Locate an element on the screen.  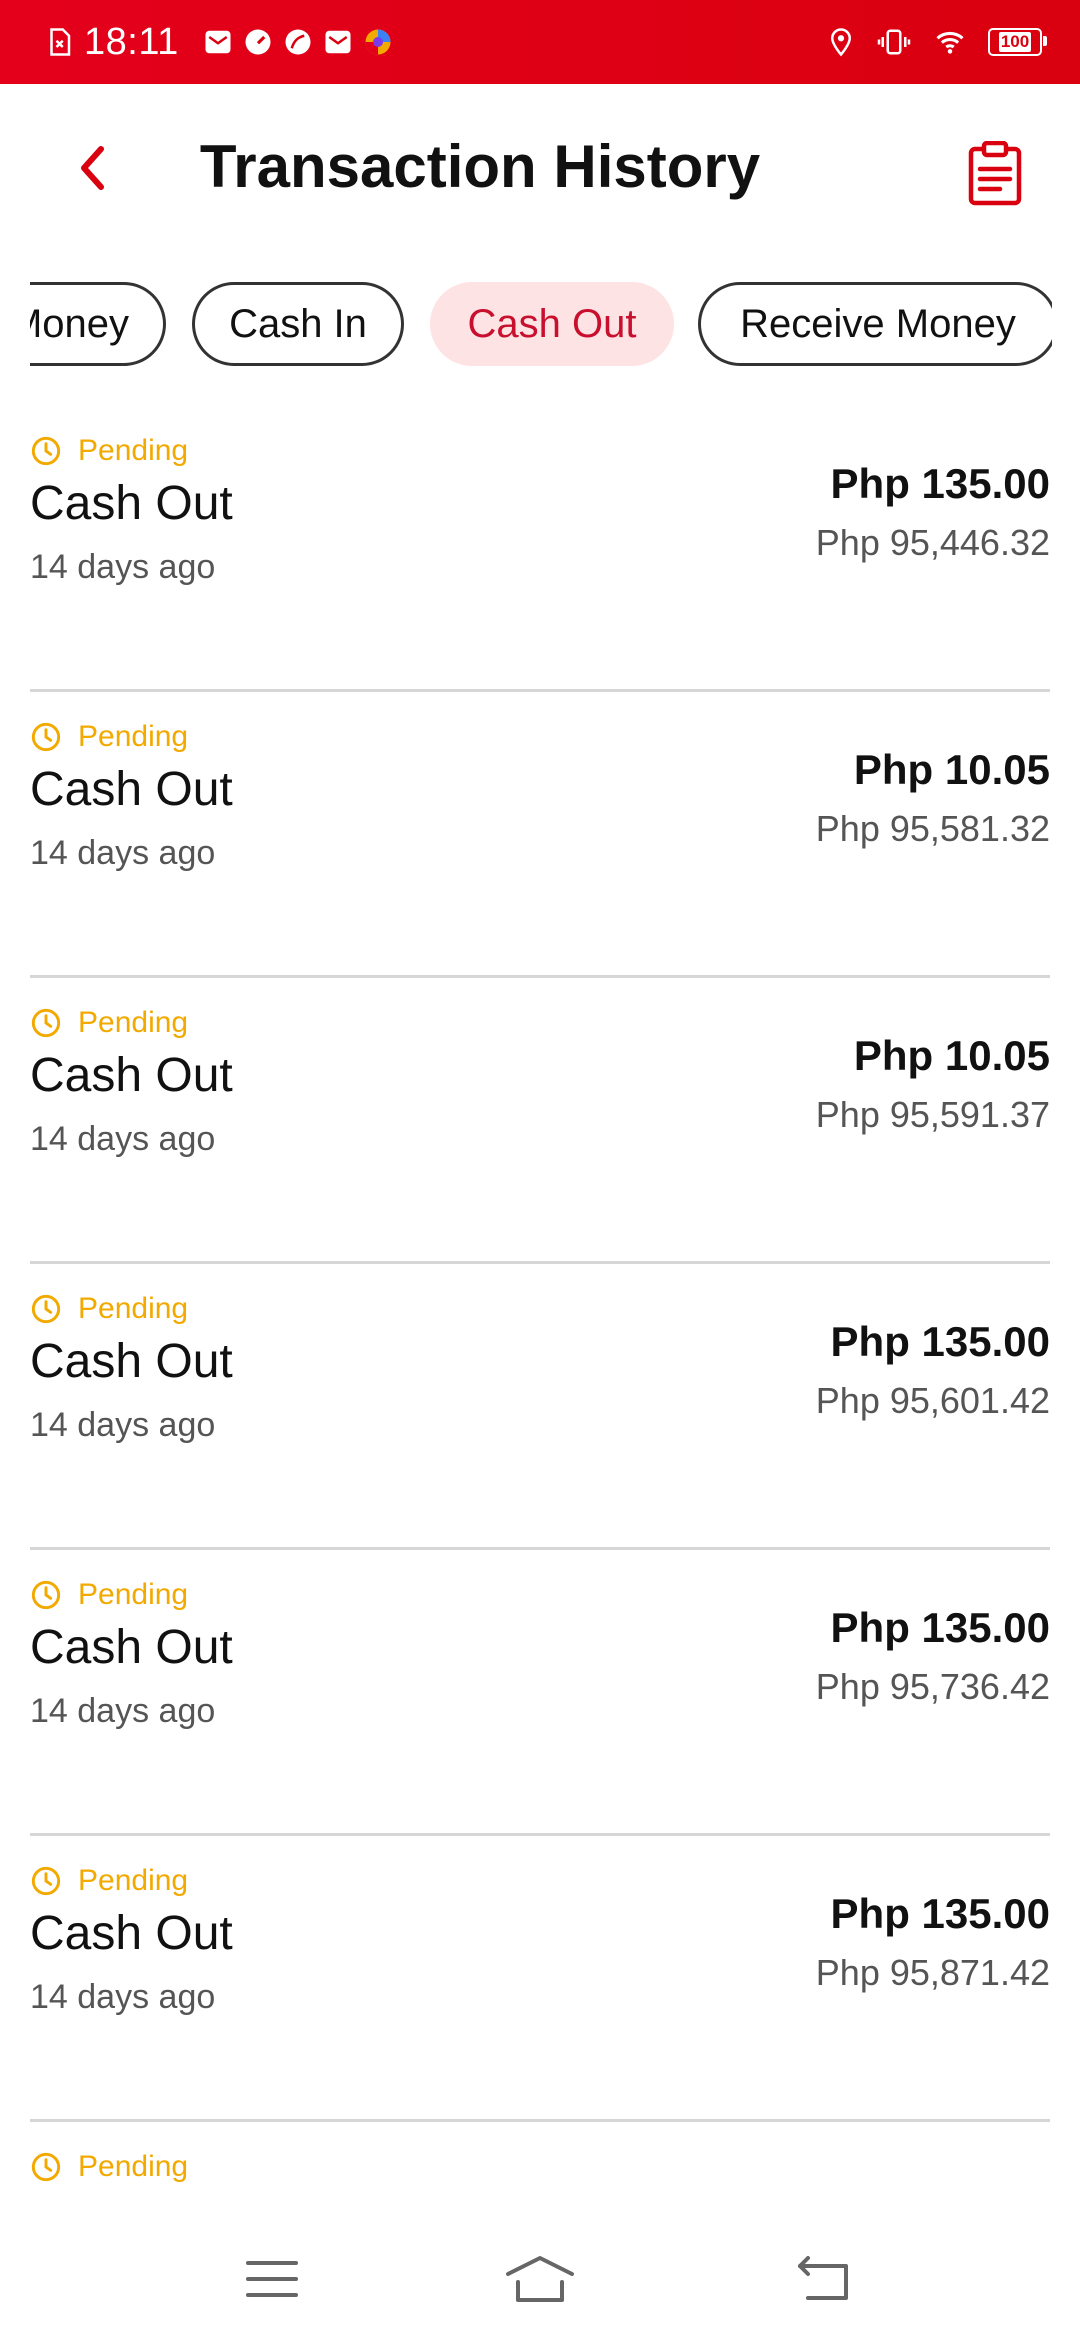
tab-cash-in: Cash In is located at coordinates (298, 324).